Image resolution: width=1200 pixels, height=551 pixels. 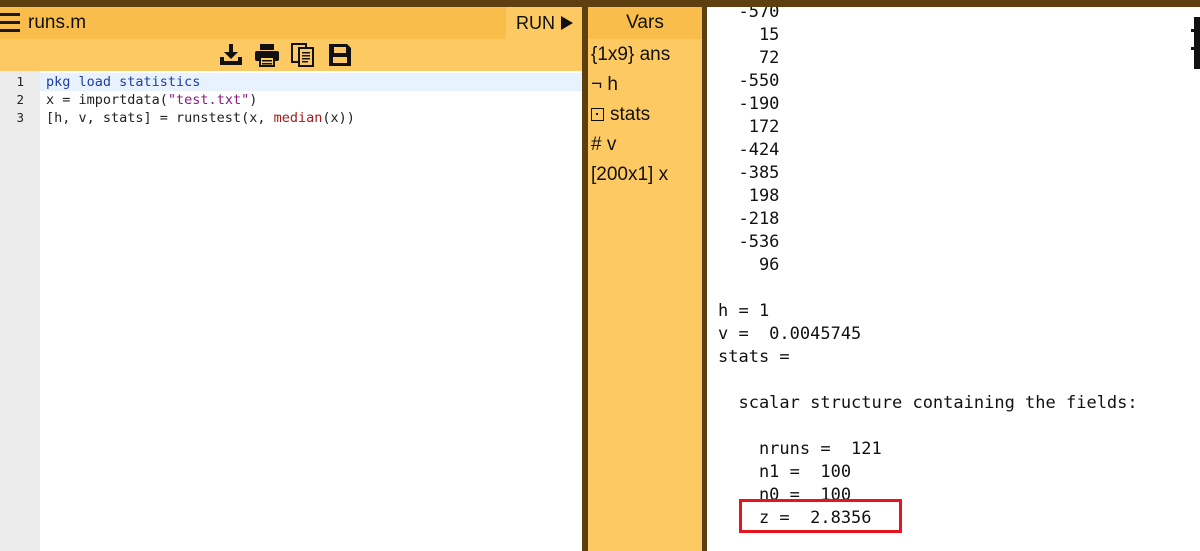 I want to click on vars-title: Vars, so click(x=645, y=23).